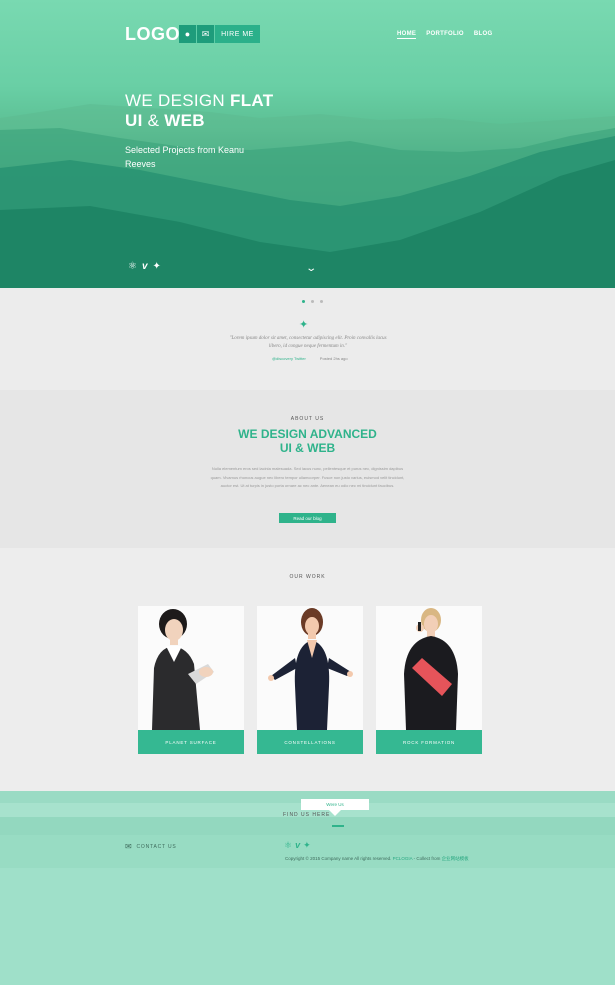  What do you see at coordinates (483, 35) in the screenshot?
I see `nav-blog: BLOG` at bounding box center [483, 35].